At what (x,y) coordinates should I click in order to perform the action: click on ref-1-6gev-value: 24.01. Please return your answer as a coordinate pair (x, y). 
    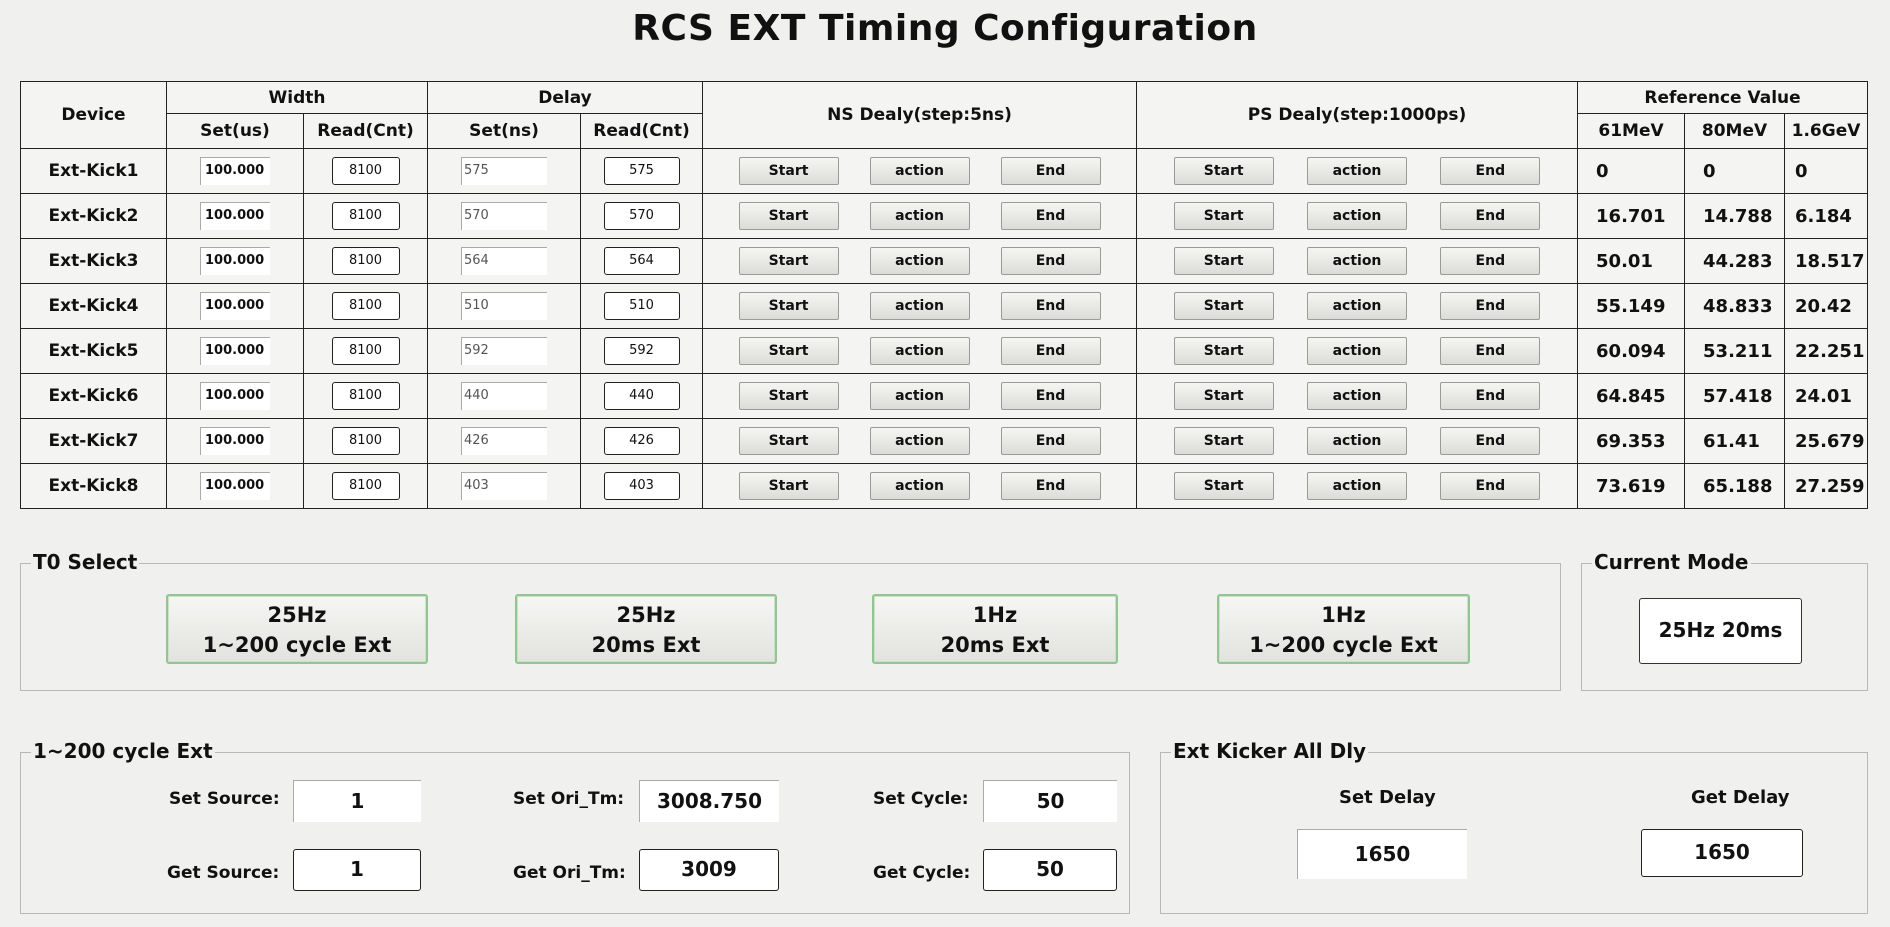
    Looking at the image, I should click on (1826, 396).